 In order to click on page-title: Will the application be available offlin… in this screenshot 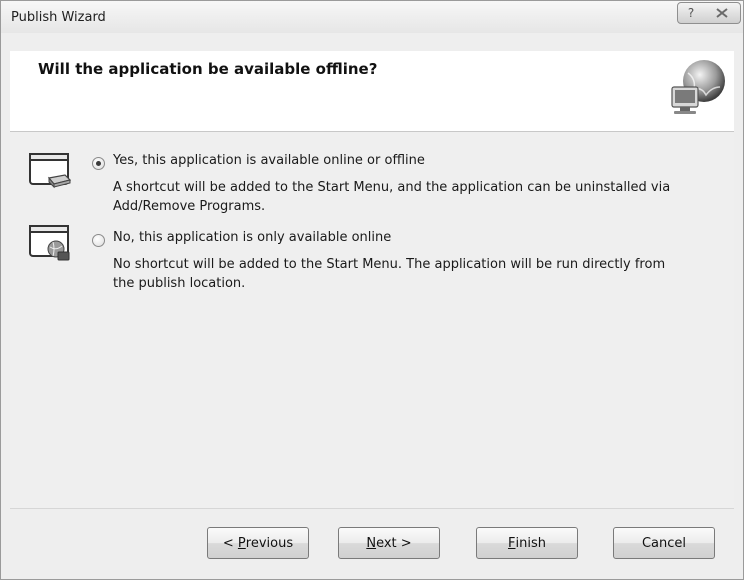, I will do `click(208, 69)`.